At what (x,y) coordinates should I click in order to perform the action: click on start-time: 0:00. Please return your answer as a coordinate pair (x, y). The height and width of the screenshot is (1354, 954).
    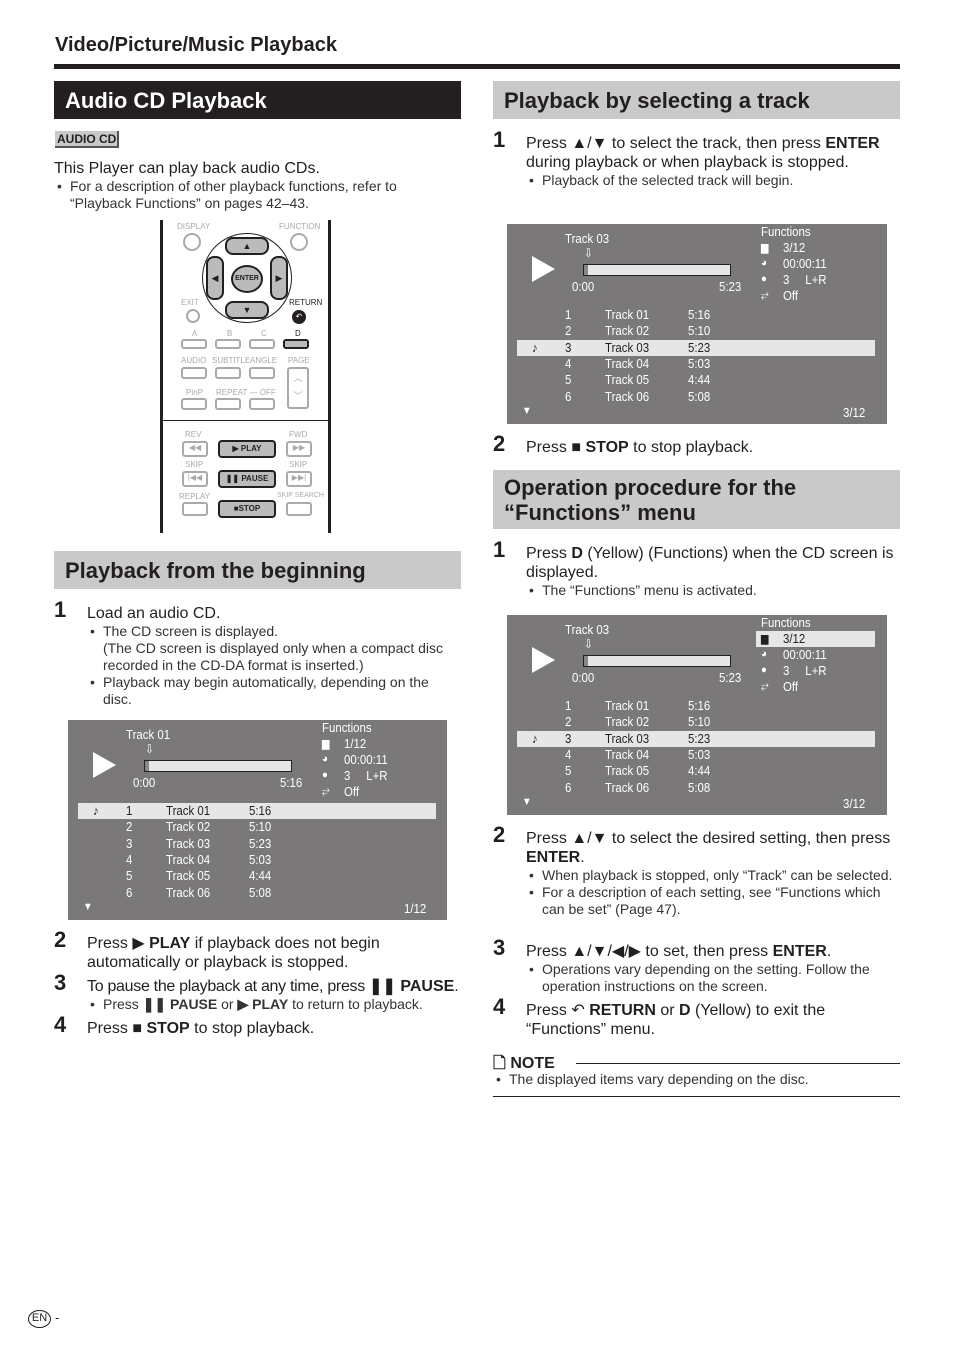
    Looking at the image, I should click on (583, 677).